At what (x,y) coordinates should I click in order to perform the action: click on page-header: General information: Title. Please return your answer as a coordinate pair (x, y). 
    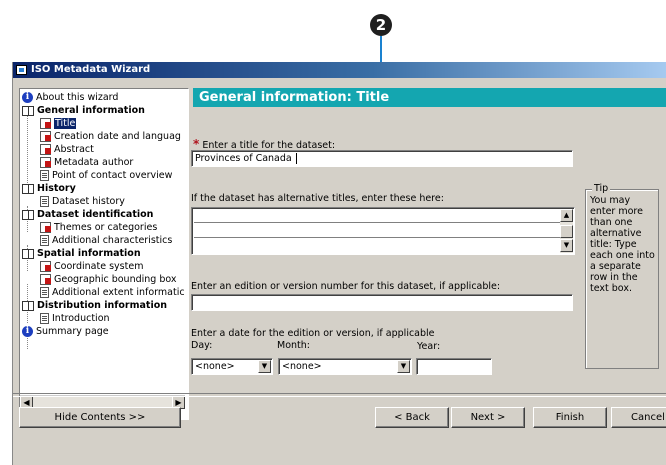
    Looking at the image, I should click on (429, 97).